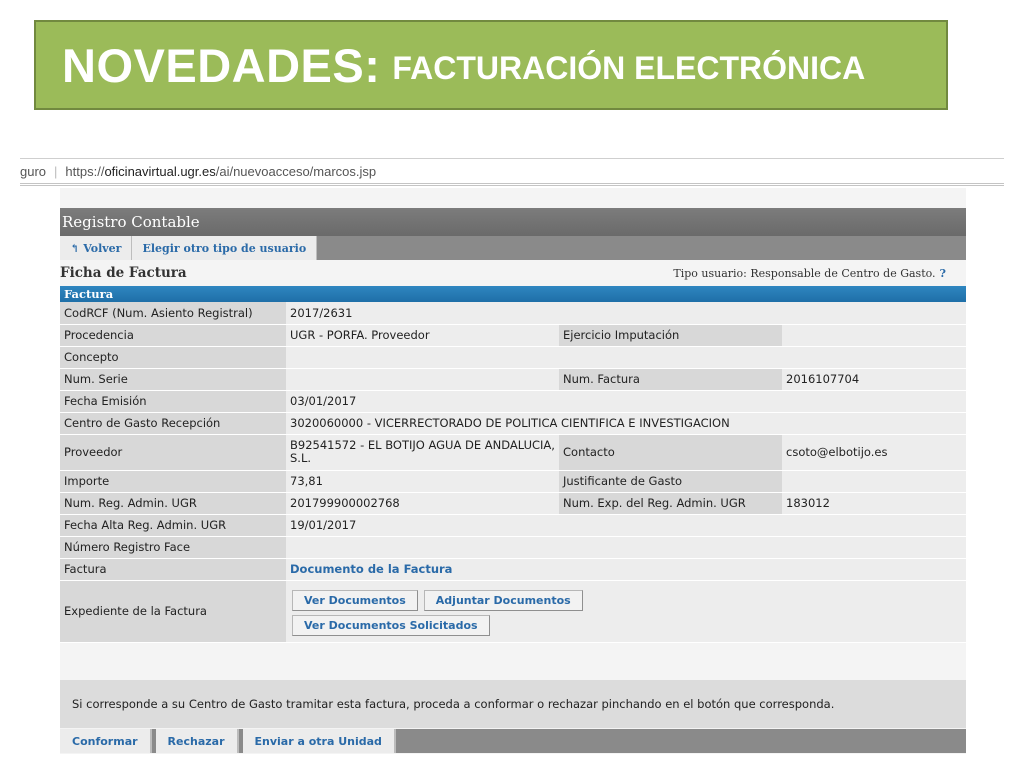  What do you see at coordinates (355, 600) in the screenshot?
I see `view-documents-button: Ver Documentos` at bounding box center [355, 600].